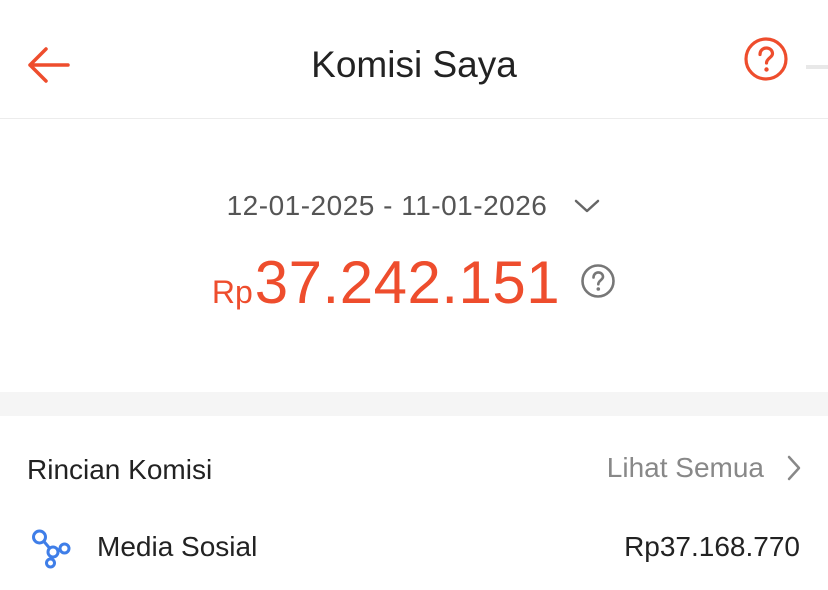 Image resolution: width=828 pixels, height=590 pixels. What do you see at coordinates (685, 467) in the screenshot?
I see `see-all-label: Lihat Semua` at bounding box center [685, 467].